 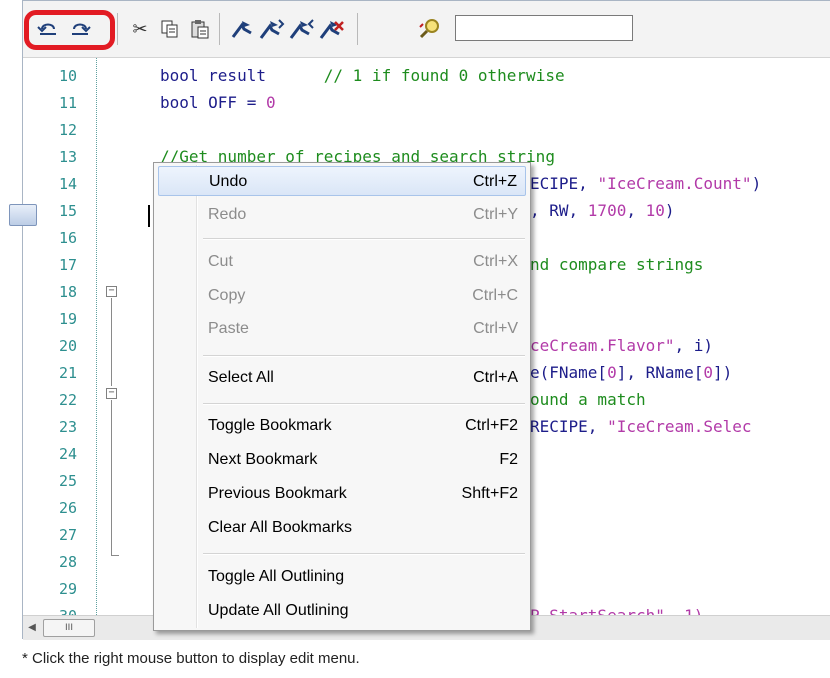 I want to click on menu-item-label: Copy, so click(x=227, y=295).